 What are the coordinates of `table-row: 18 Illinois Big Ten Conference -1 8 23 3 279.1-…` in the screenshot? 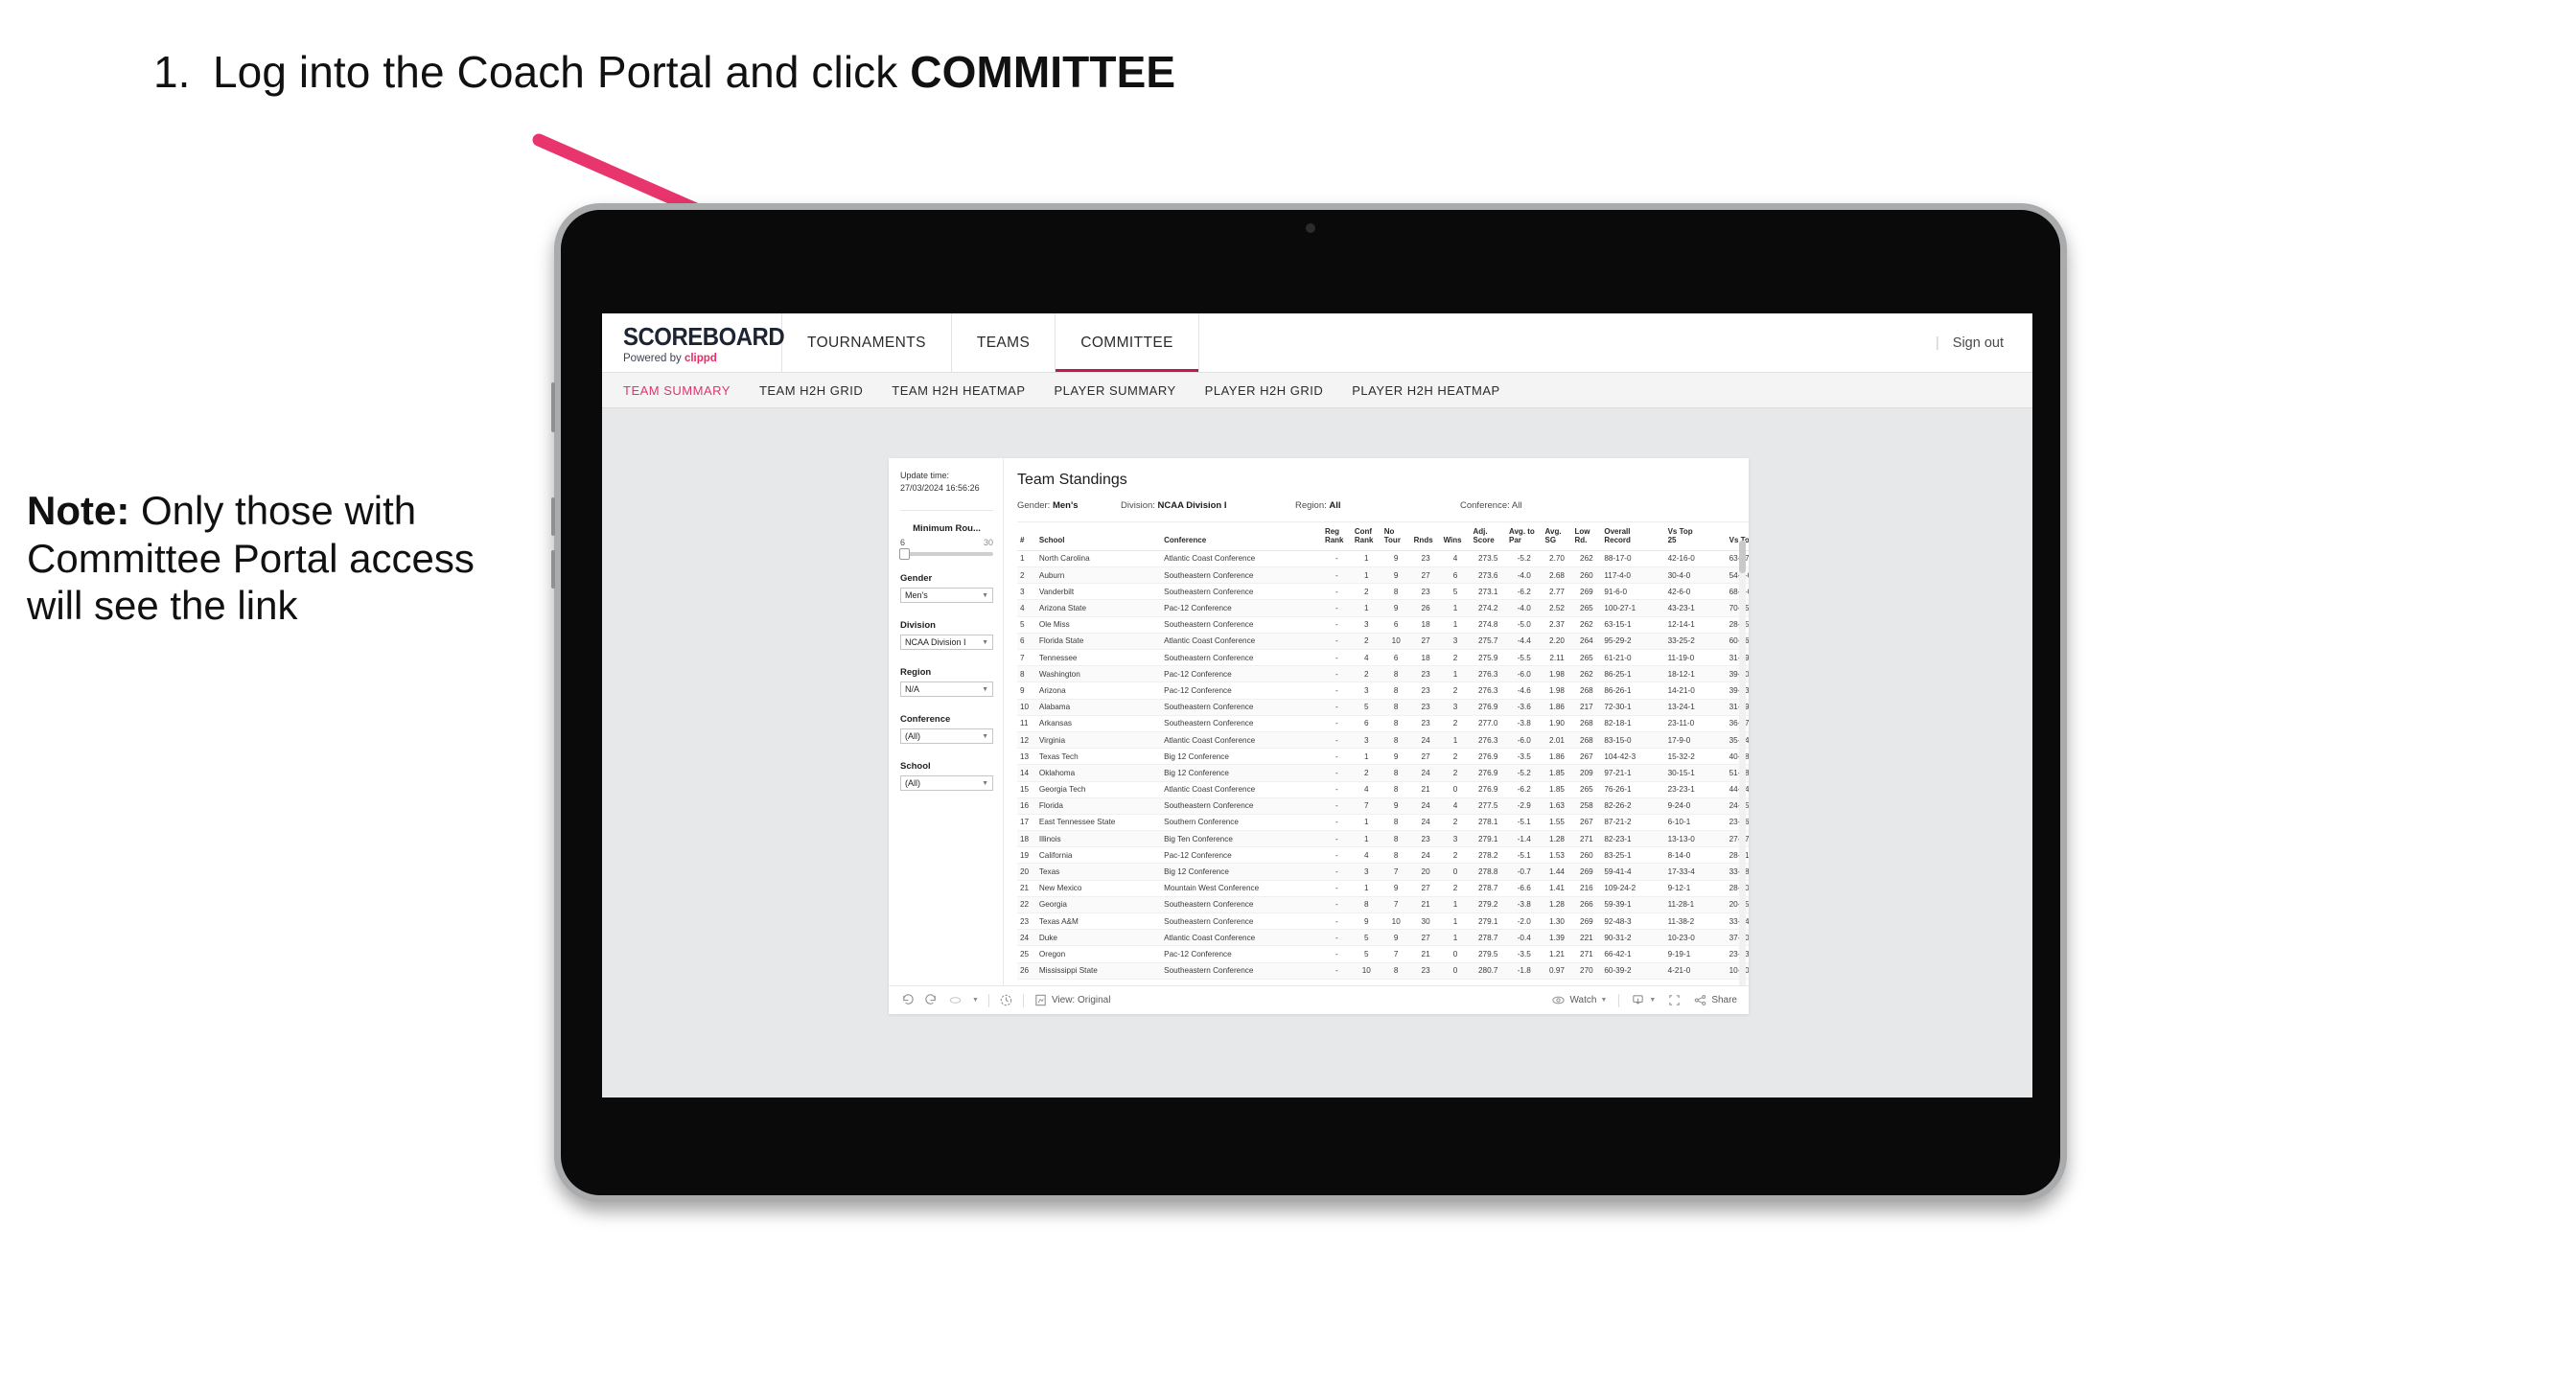 It's located at (1383, 839).